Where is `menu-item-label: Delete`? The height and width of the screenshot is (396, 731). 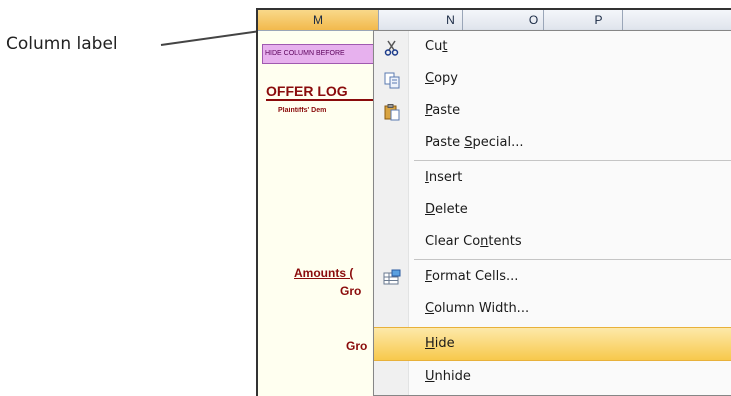
menu-item-label: Delete is located at coordinates (446, 209).